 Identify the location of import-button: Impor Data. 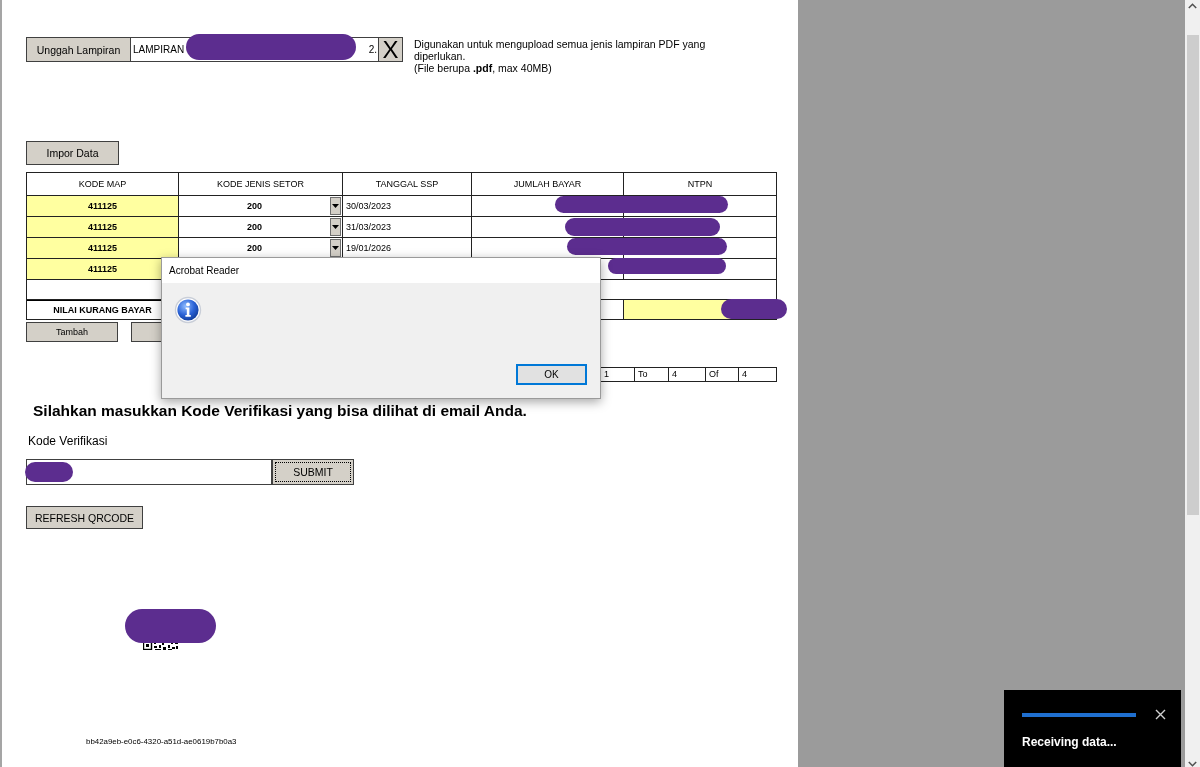
(72, 153).